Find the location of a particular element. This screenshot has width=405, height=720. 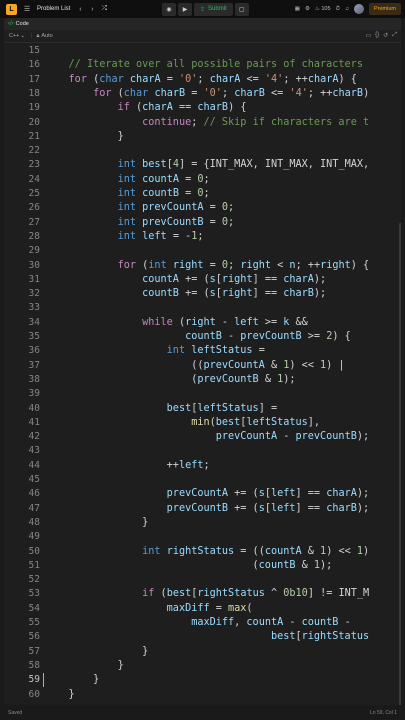

code-line: 37 ((prevCountA & 1) << 1) | is located at coordinates (202, 366).